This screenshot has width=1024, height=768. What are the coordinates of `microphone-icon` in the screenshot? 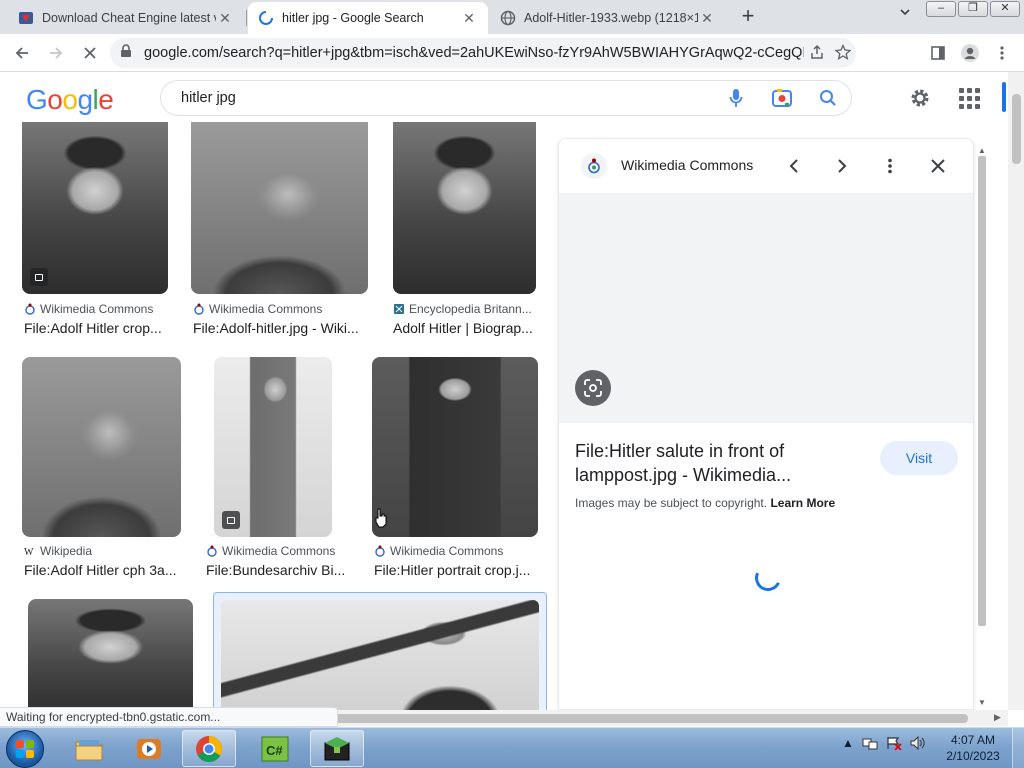 It's located at (736, 98).